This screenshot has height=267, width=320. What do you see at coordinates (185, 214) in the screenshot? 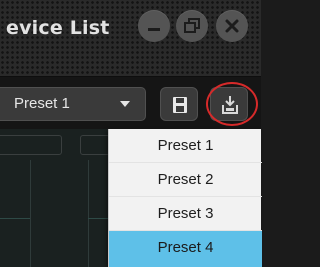
I see `menu-item-preset-3: Preset 3` at bounding box center [185, 214].